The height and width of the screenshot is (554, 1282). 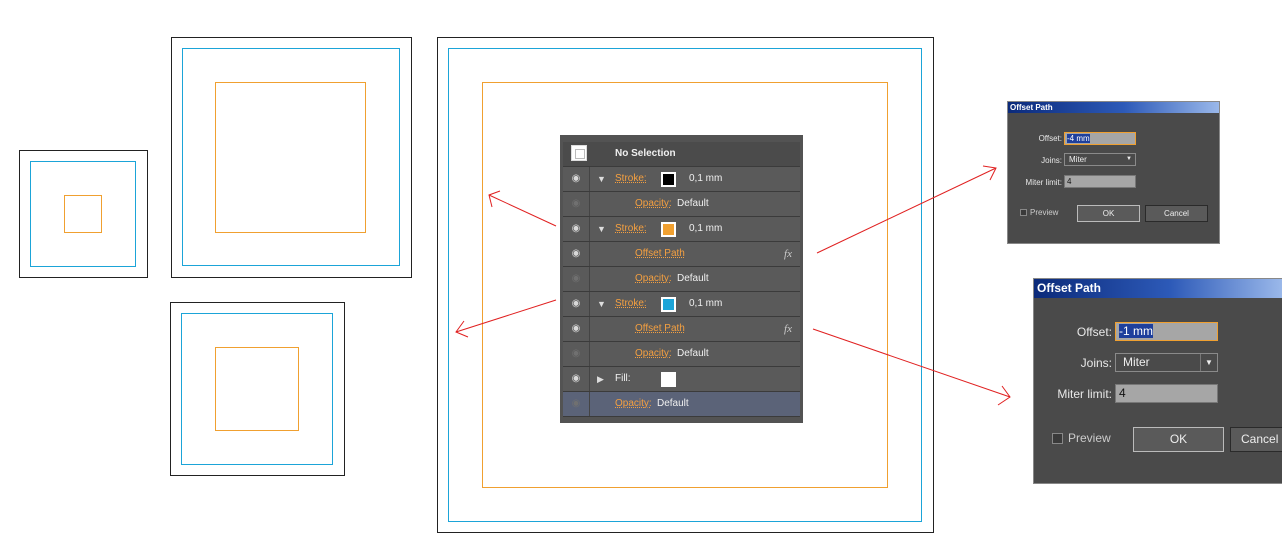 I want to click on offset-value: -4 mm, so click(x=1078, y=138).